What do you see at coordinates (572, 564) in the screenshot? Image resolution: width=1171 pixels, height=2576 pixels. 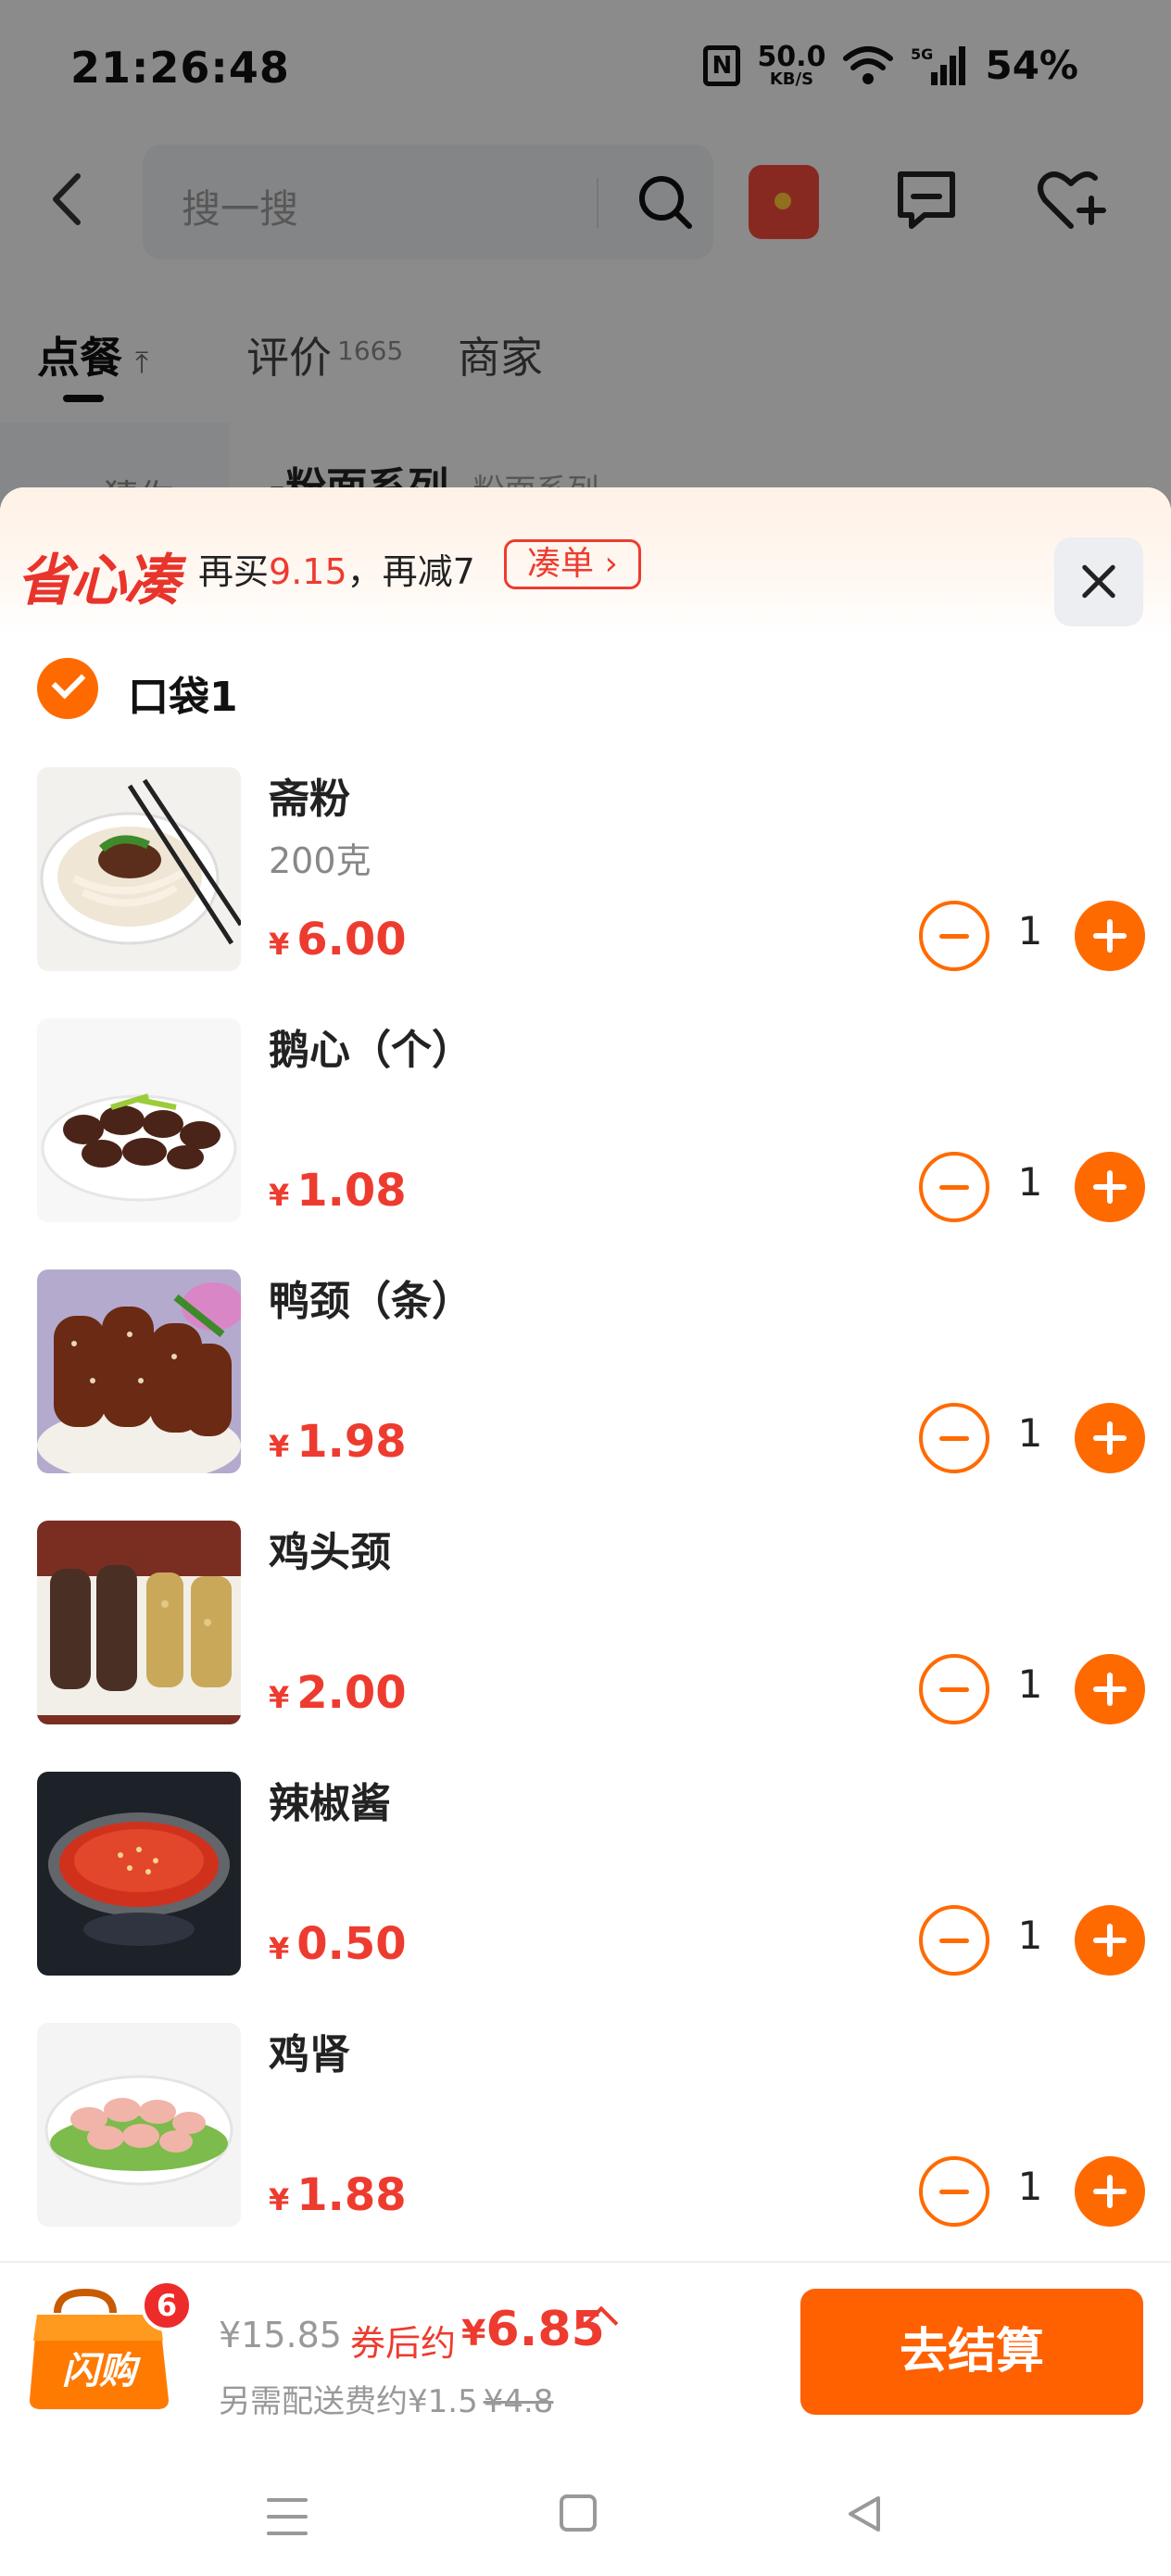 I see `add-on-button: 凑单 ›` at bounding box center [572, 564].